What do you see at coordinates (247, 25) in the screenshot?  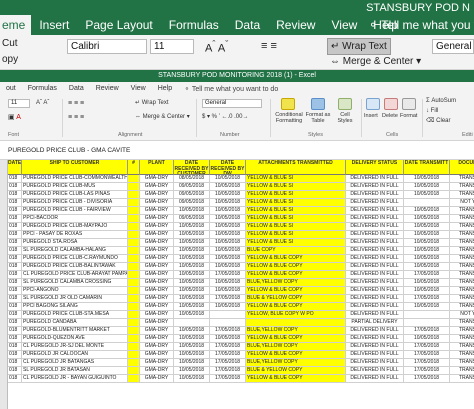 I see `back-tab-data: Data` at bounding box center [247, 25].